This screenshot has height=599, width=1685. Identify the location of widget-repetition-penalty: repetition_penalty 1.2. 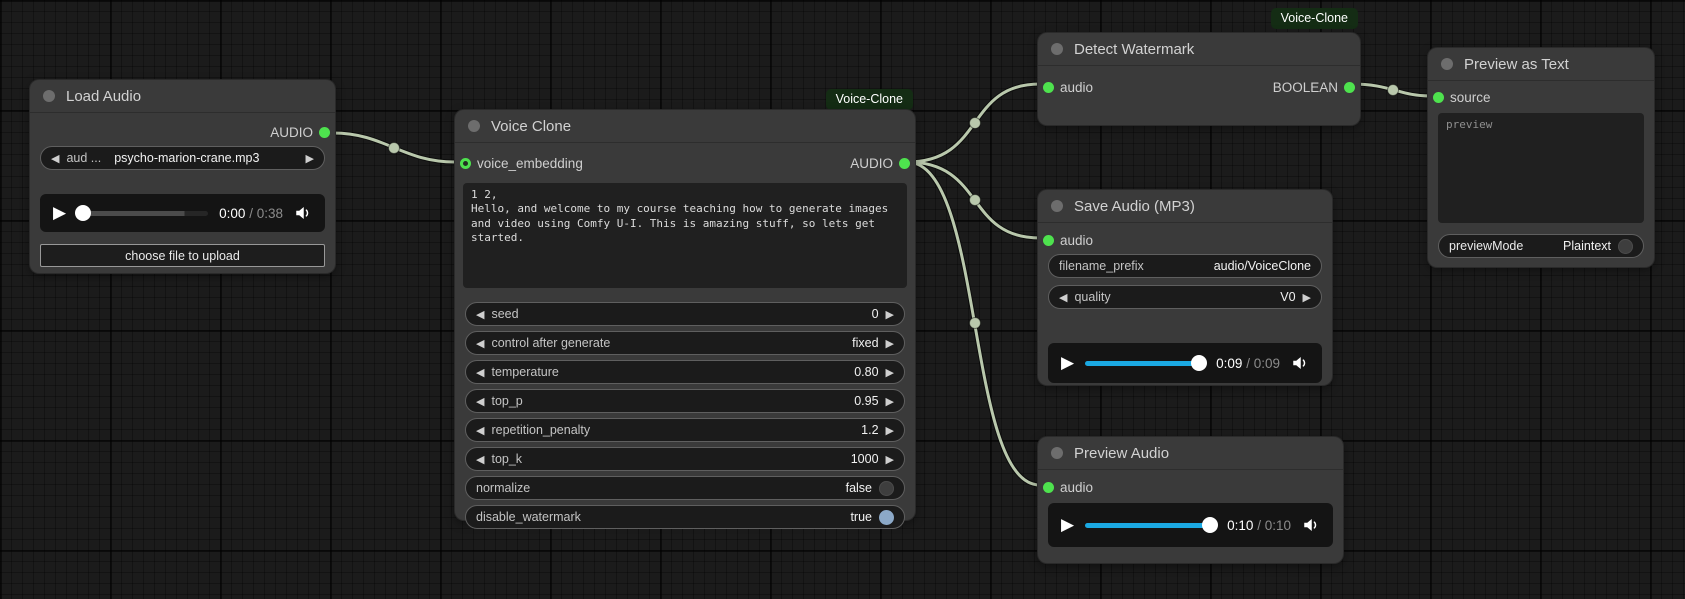
(685, 430).